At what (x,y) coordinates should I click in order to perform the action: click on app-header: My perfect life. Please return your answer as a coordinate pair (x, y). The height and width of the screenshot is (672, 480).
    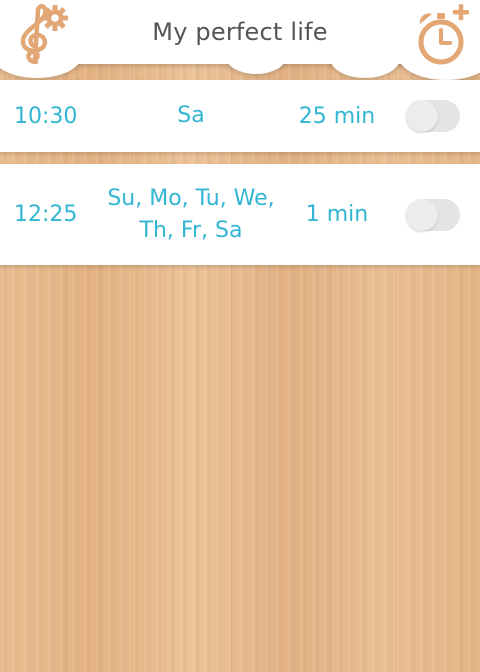
    Looking at the image, I should click on (240, 40).